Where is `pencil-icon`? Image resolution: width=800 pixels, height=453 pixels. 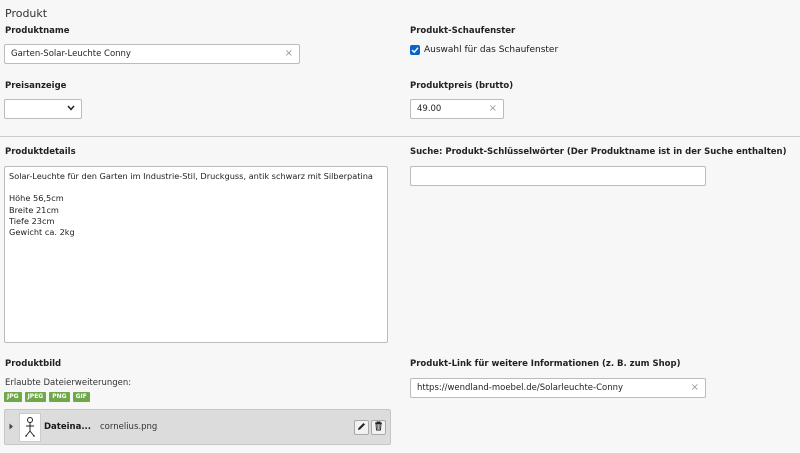 pencil-icon is located at coordinates (361, 428).